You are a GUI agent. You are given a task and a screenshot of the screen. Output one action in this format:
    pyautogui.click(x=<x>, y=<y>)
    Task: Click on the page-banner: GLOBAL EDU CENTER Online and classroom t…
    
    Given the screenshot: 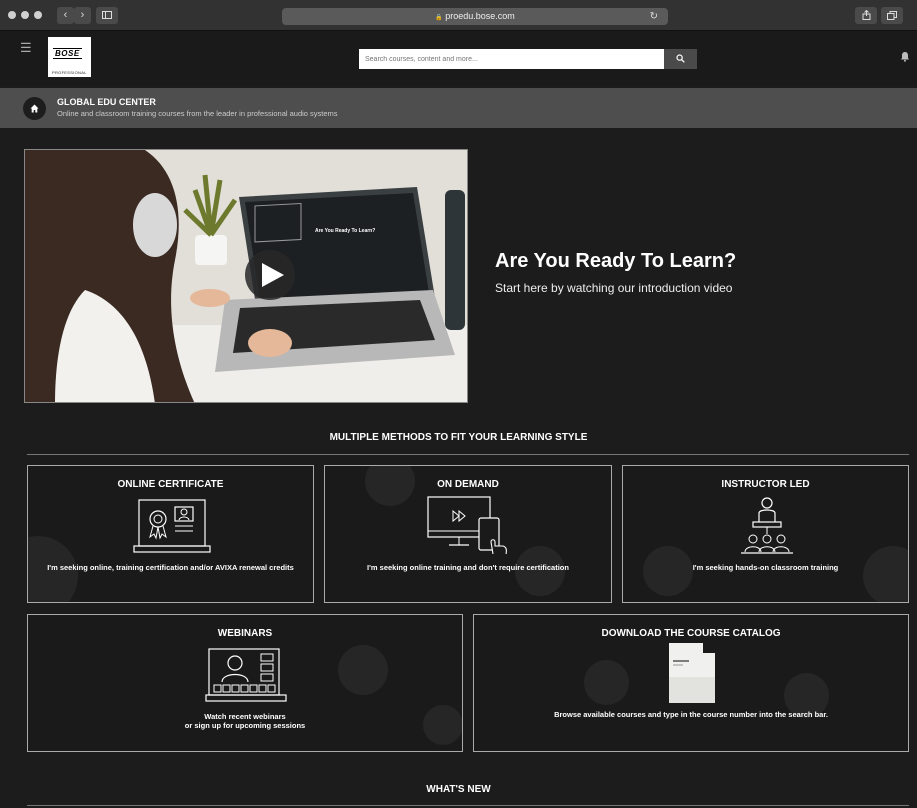 What is the action you would take?
    pyautogui.click(x=458, y=108)
    